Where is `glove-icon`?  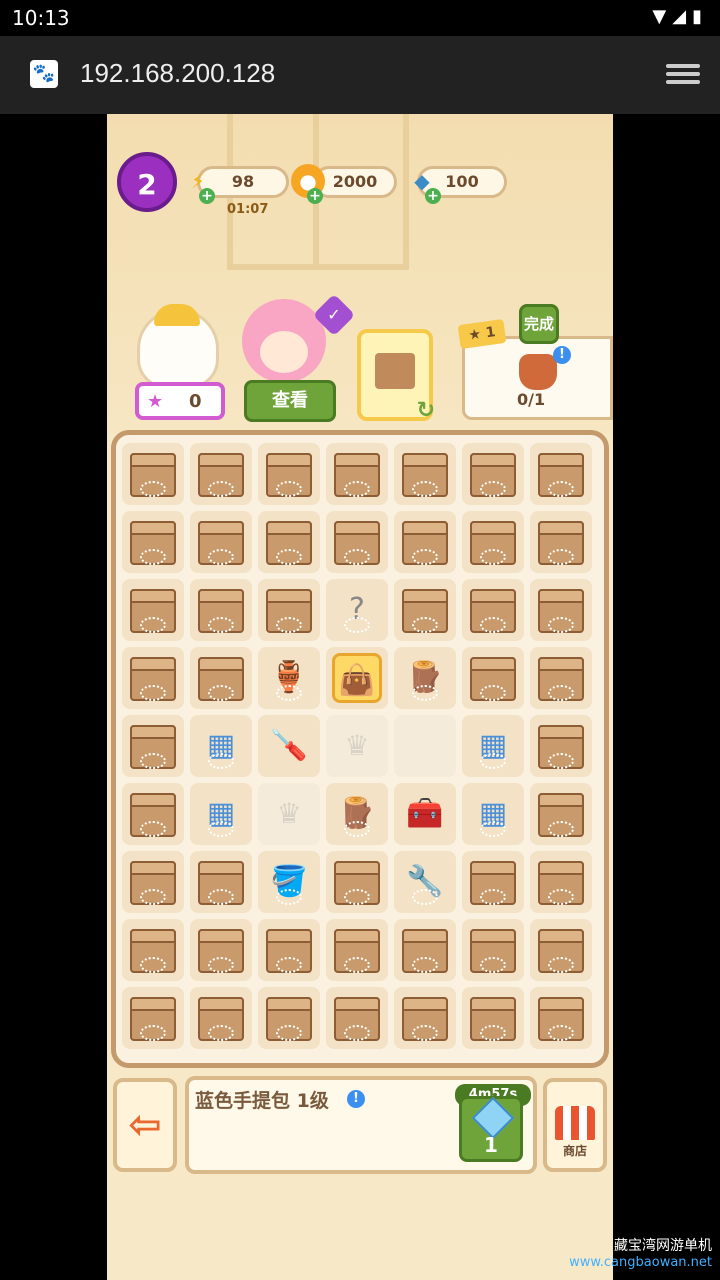 glove-icon is located at coordinates (538, 372).